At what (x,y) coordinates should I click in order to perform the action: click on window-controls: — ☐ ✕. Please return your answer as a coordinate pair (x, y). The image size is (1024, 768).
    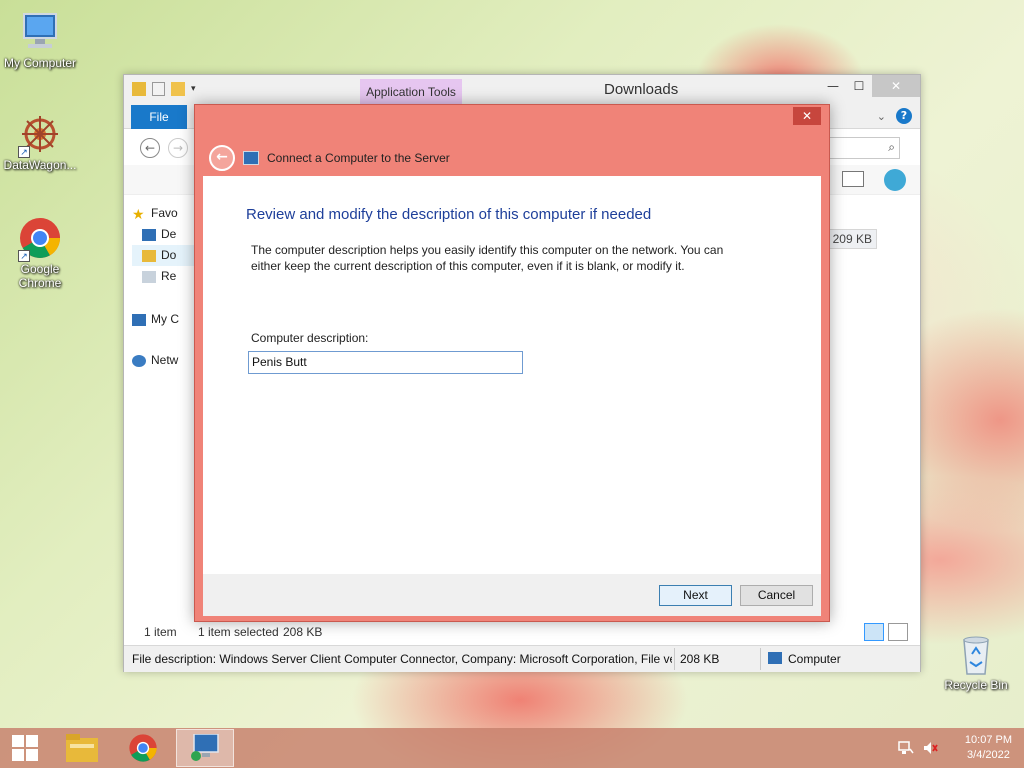
    Looking at the image, I should click on (870, 86).